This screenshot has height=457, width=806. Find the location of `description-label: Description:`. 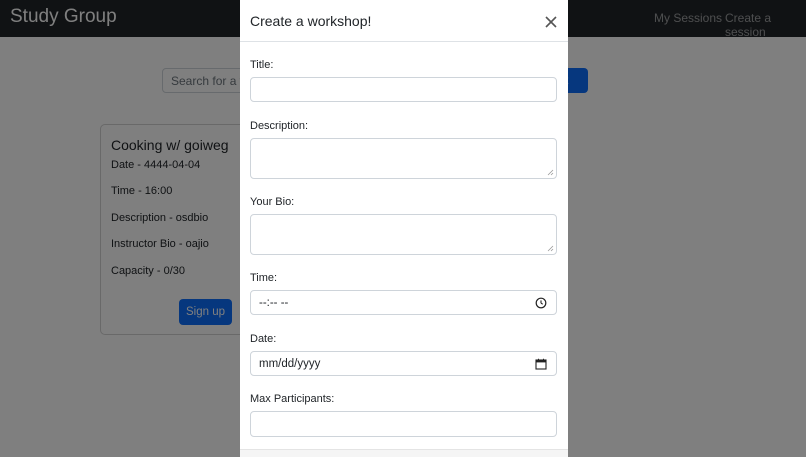

description-label: Description: is located at coordinates (279, 126).